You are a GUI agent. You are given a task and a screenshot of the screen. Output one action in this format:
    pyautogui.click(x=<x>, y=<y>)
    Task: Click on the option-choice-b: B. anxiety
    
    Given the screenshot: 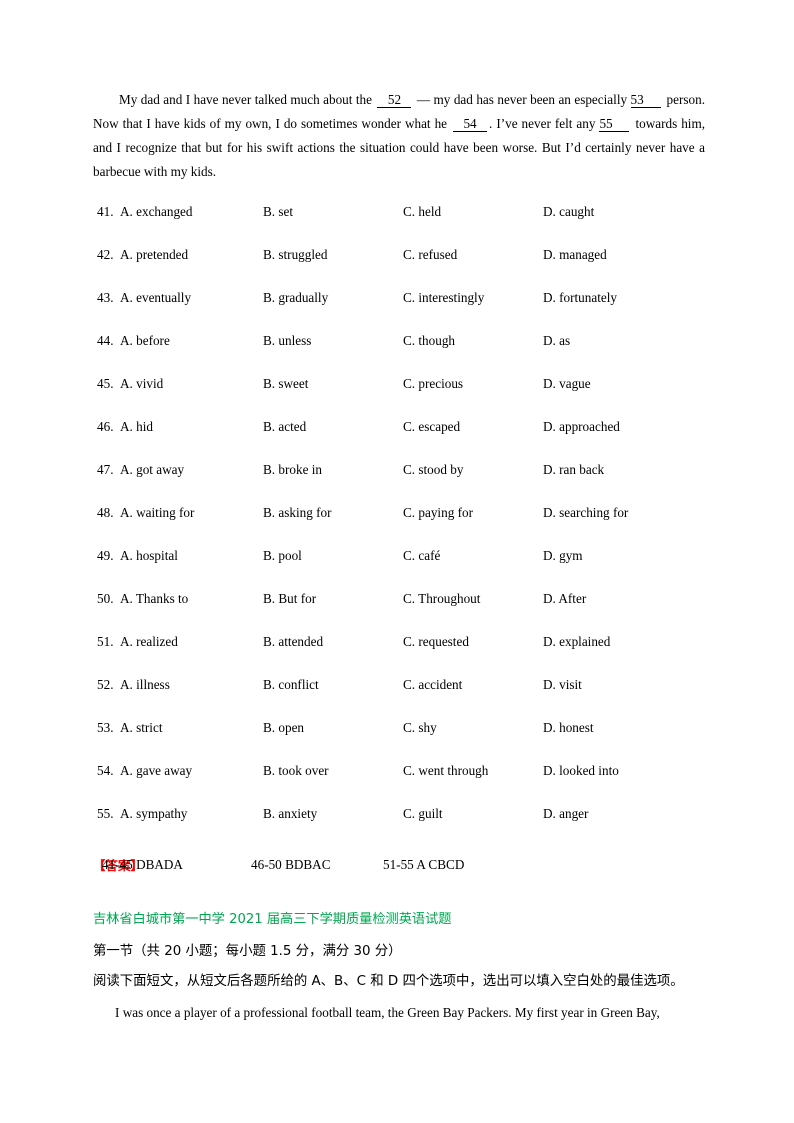 What is the action you would take?
    pyautogui.click(x=290, y=814)
    